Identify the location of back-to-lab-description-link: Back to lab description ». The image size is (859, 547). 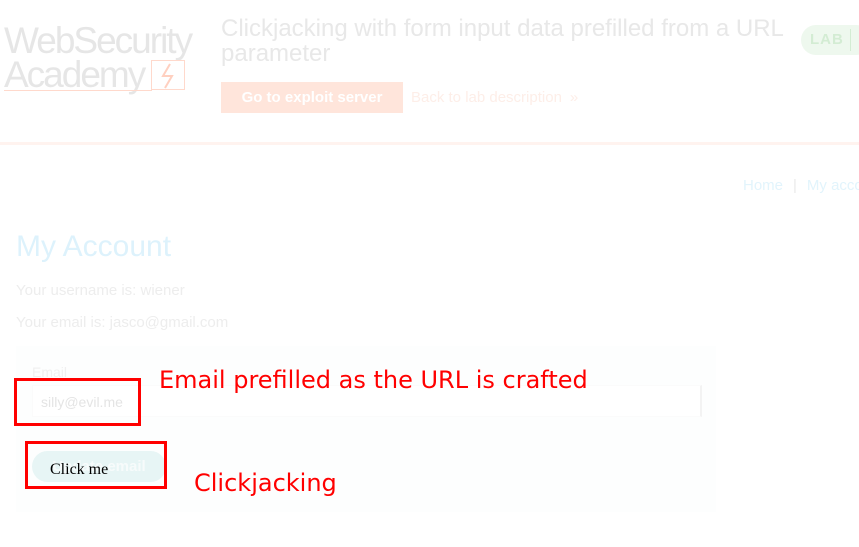
(494, 97).